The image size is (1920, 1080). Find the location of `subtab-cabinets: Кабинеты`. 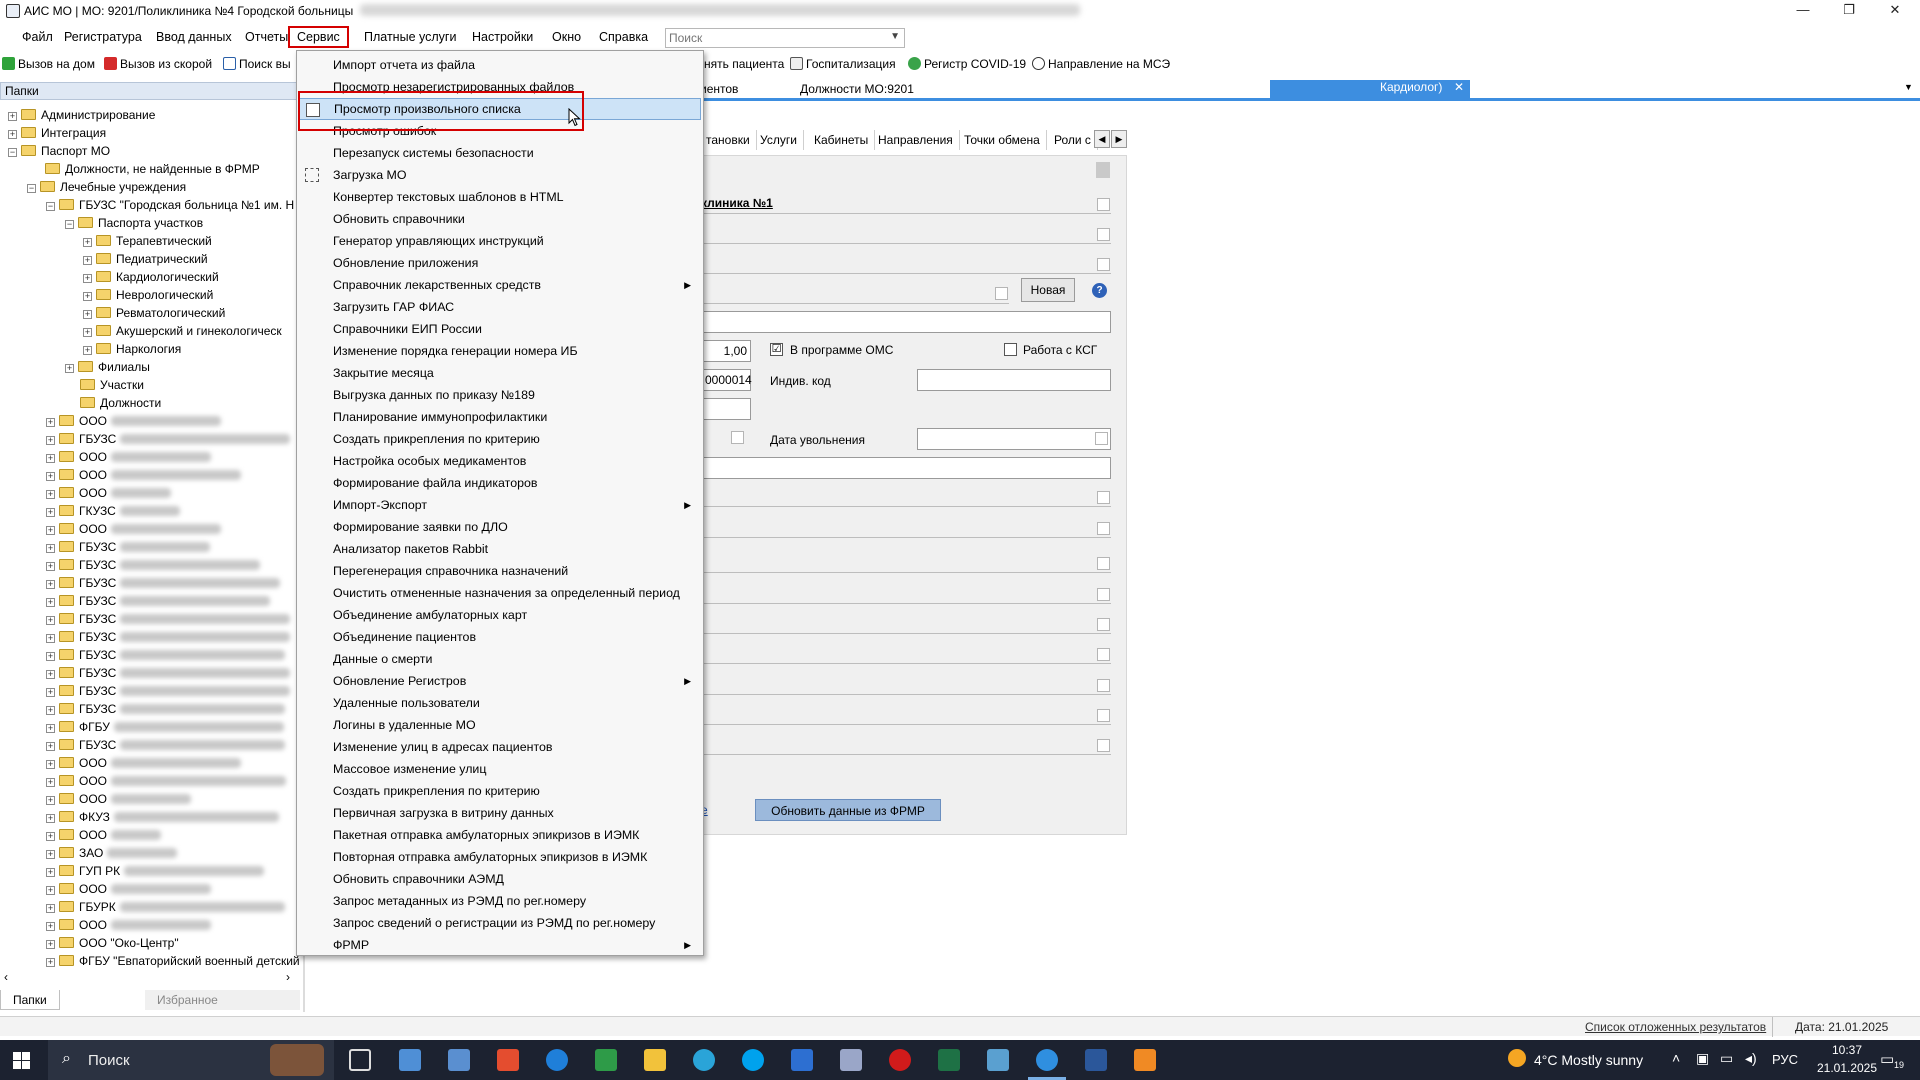

subtab-cabinets: Кабинеты is located at coordinates (842, 140).